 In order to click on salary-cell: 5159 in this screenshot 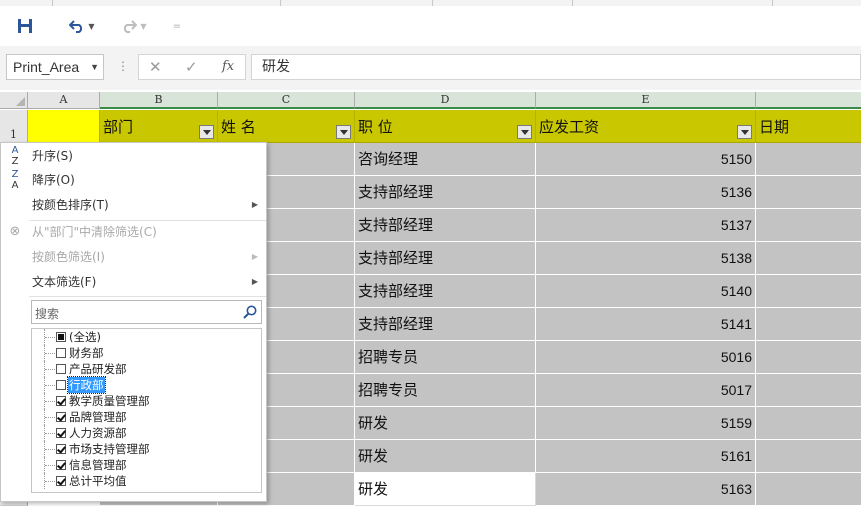, I will do `click(646, 423)`.